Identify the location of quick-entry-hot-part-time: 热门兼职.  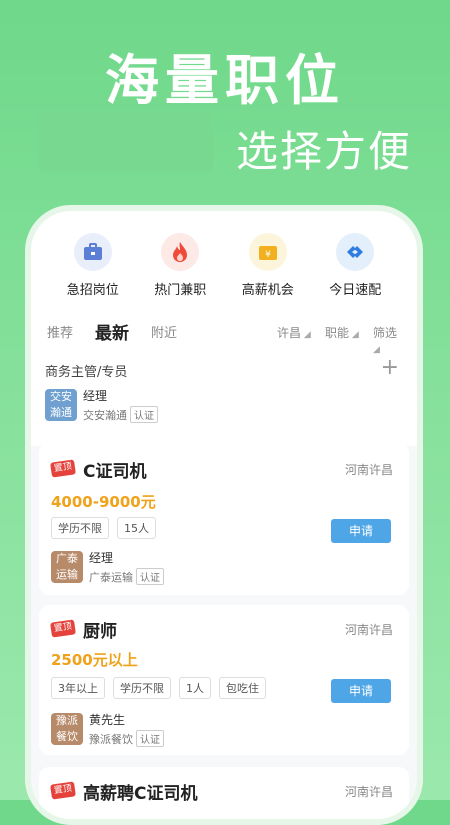
(181, 265).